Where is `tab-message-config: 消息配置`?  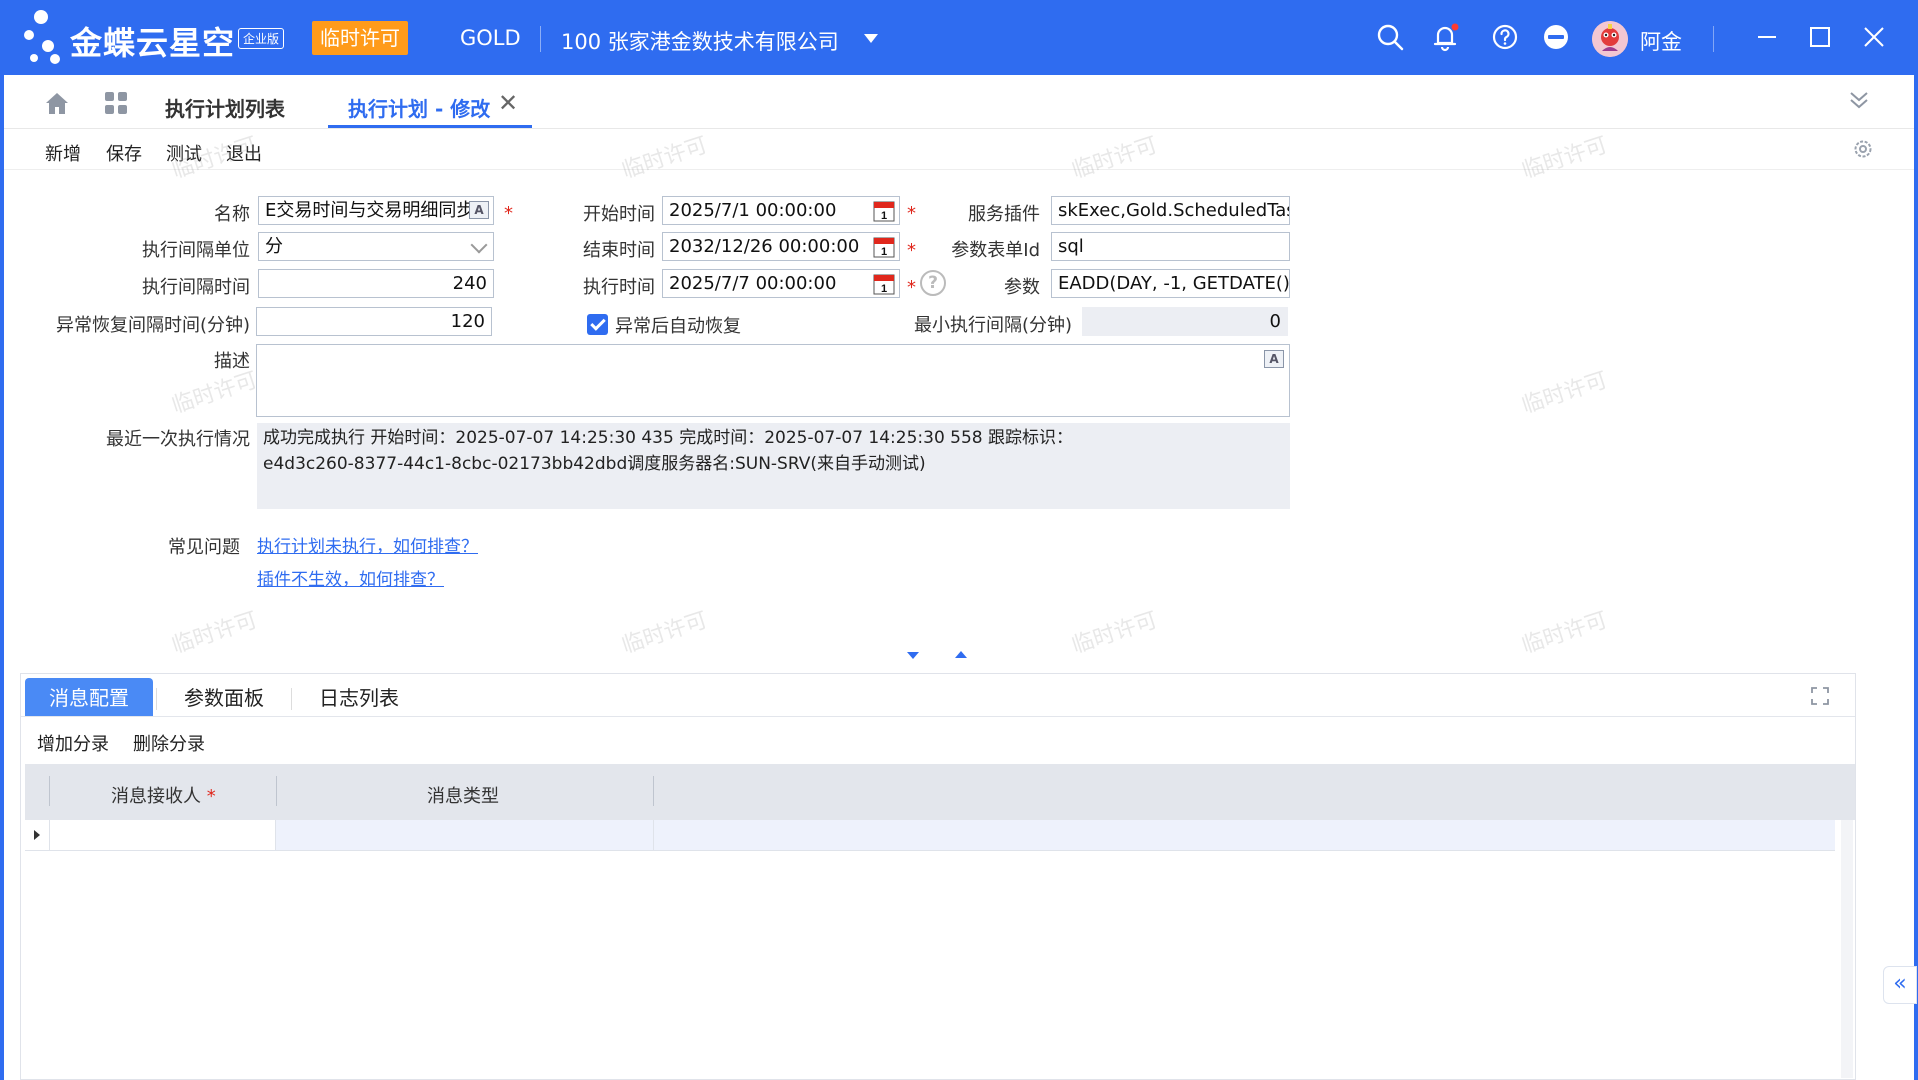 tab-message-config: 消息配置 is located at coordinates (89, 697).